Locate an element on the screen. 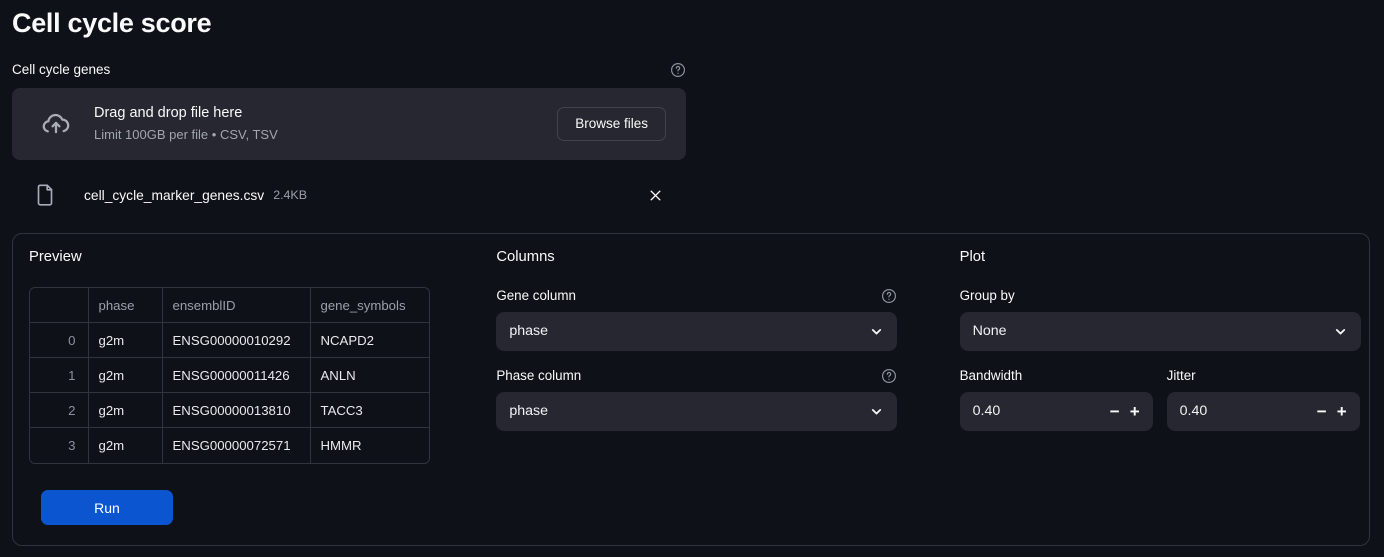 This screenshot has height=557, width=1384. table-row: 1 g2m ENSG00000011426 ANLN is located at coordinates (229, 375).